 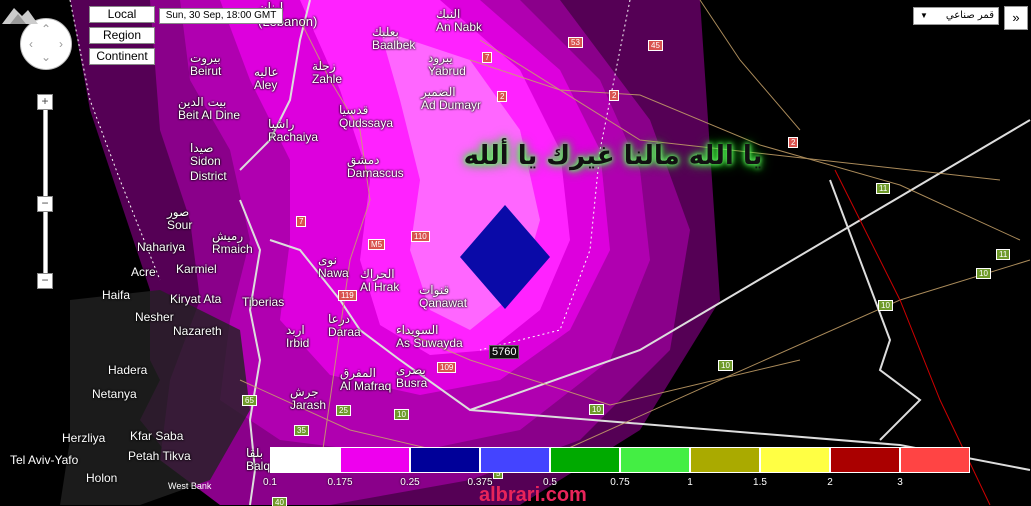 I want to click on road-number-badge: 109, so click(x=447, y=367).